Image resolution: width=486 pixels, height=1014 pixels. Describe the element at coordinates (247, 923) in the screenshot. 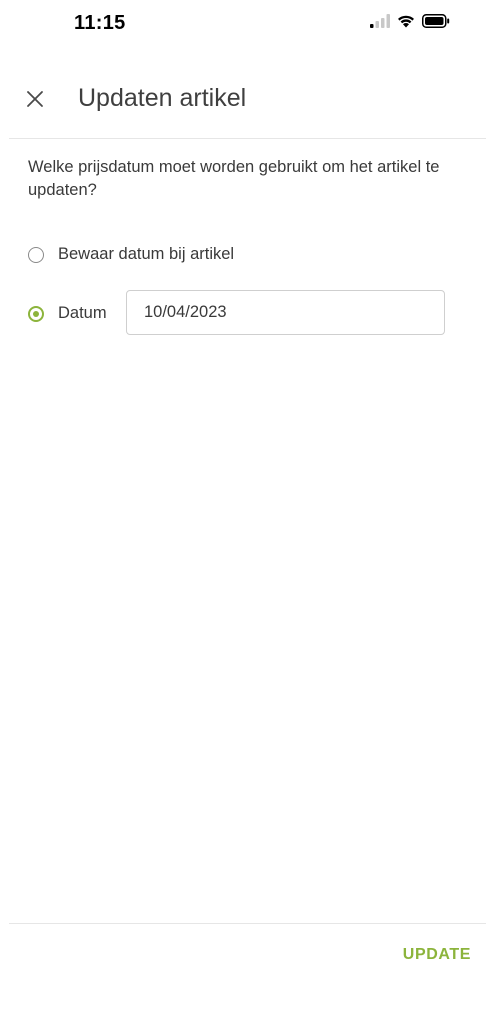

I see `footer-divider` at that location.